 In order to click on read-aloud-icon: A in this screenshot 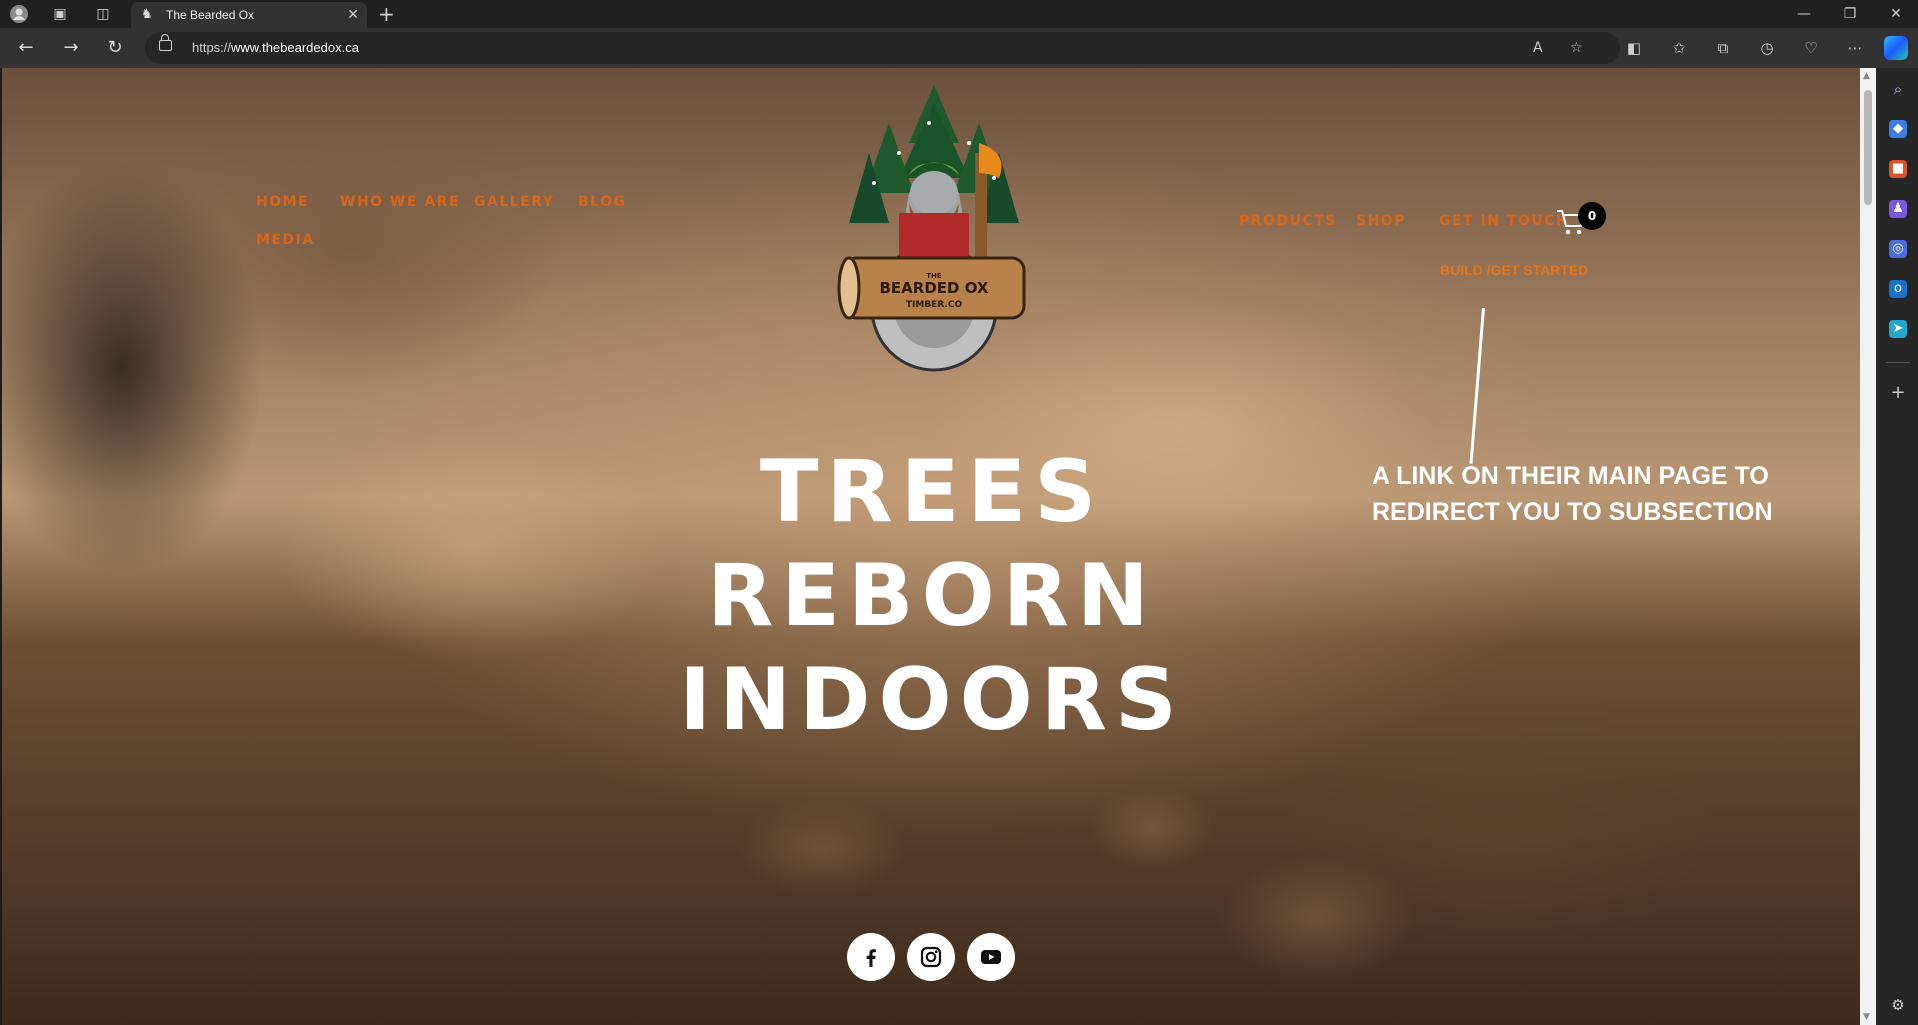, I will do `click(1538, 48)`.